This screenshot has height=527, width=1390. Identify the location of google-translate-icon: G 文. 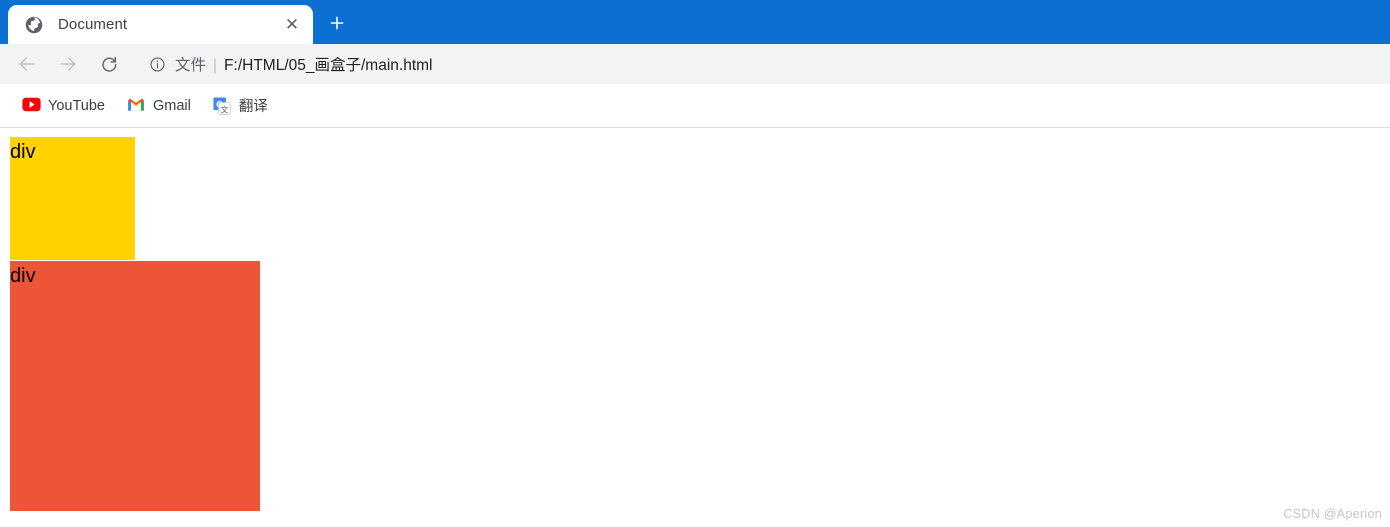
(222, 106).